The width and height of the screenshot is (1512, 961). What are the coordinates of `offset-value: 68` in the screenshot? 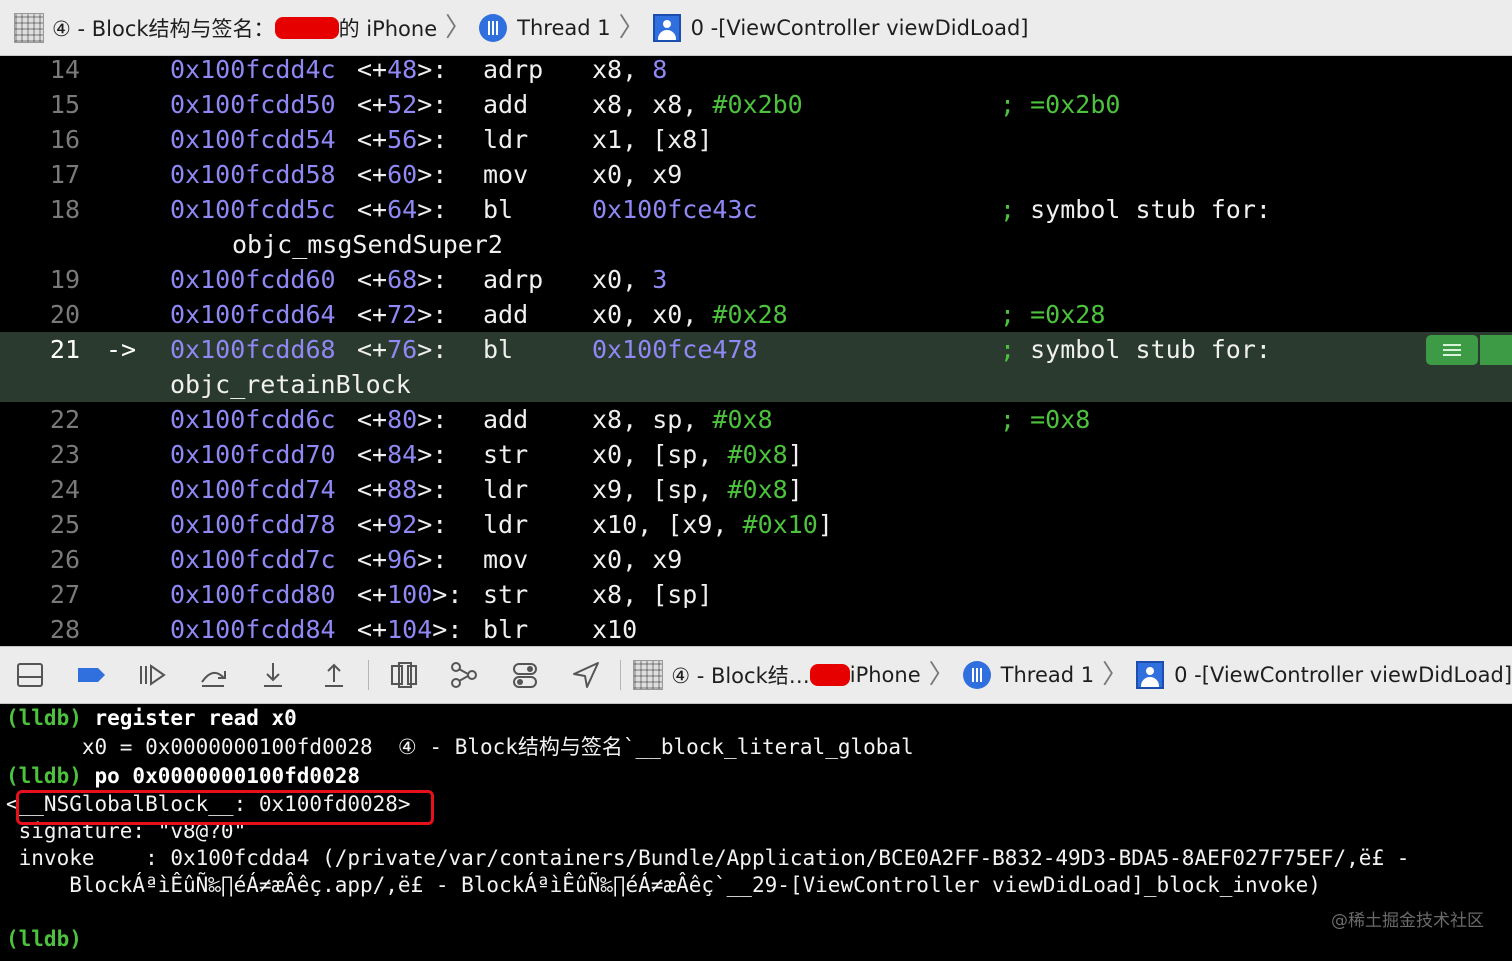 It's located at (402, 279).